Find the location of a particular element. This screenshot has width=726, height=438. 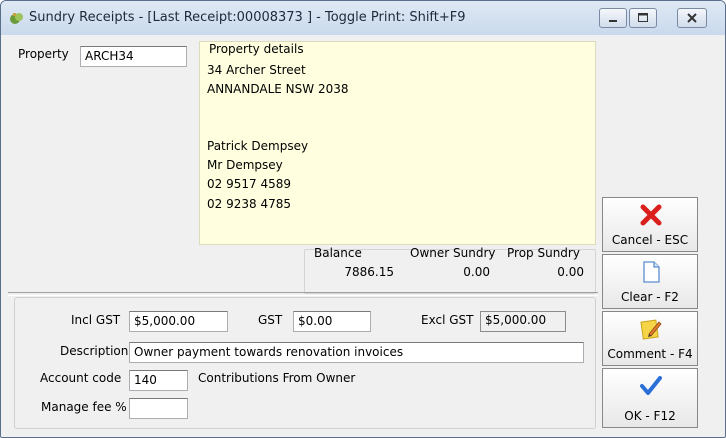

prop-sundry-value: 0.00 is located at coordinates (570, 272).